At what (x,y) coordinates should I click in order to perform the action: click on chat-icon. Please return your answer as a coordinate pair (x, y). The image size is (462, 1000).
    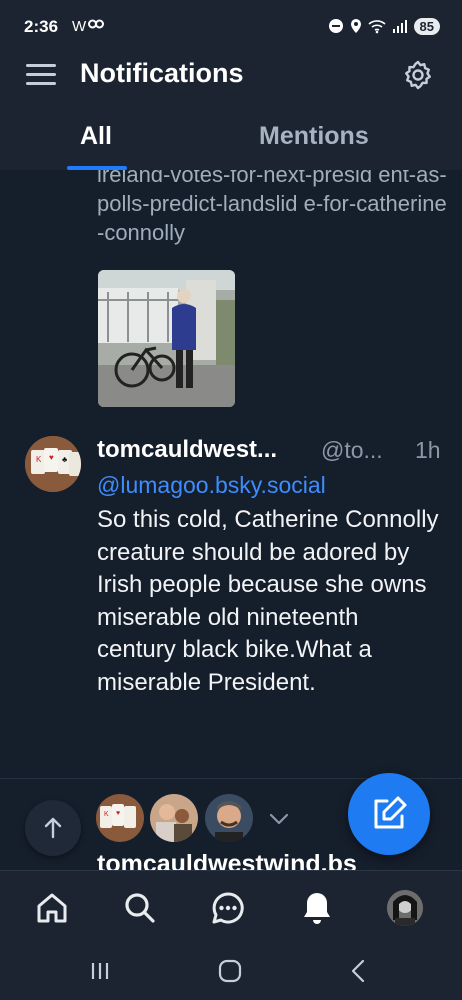
    Looking at the image, I should click on (228, 908).